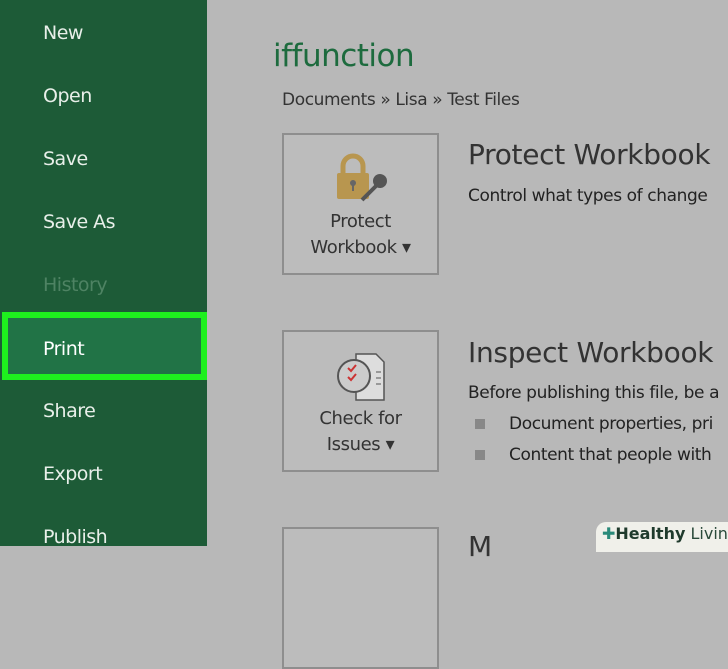  Describe the element at coordinates (75, 537) in the screenshot. I see `sidebar-item-publish: Publish` at that location.